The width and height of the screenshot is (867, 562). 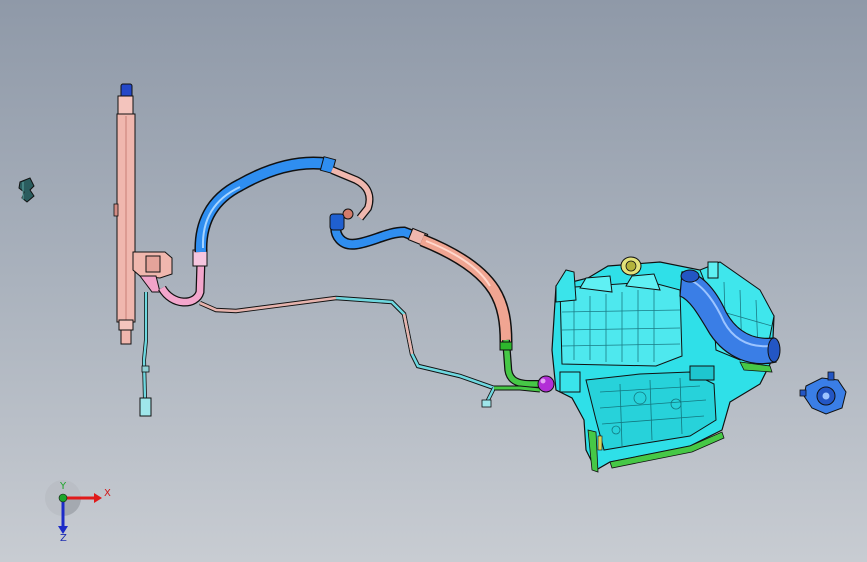 I want to click on coordinate-triad: X Y Z, so click(x=78, y=512).